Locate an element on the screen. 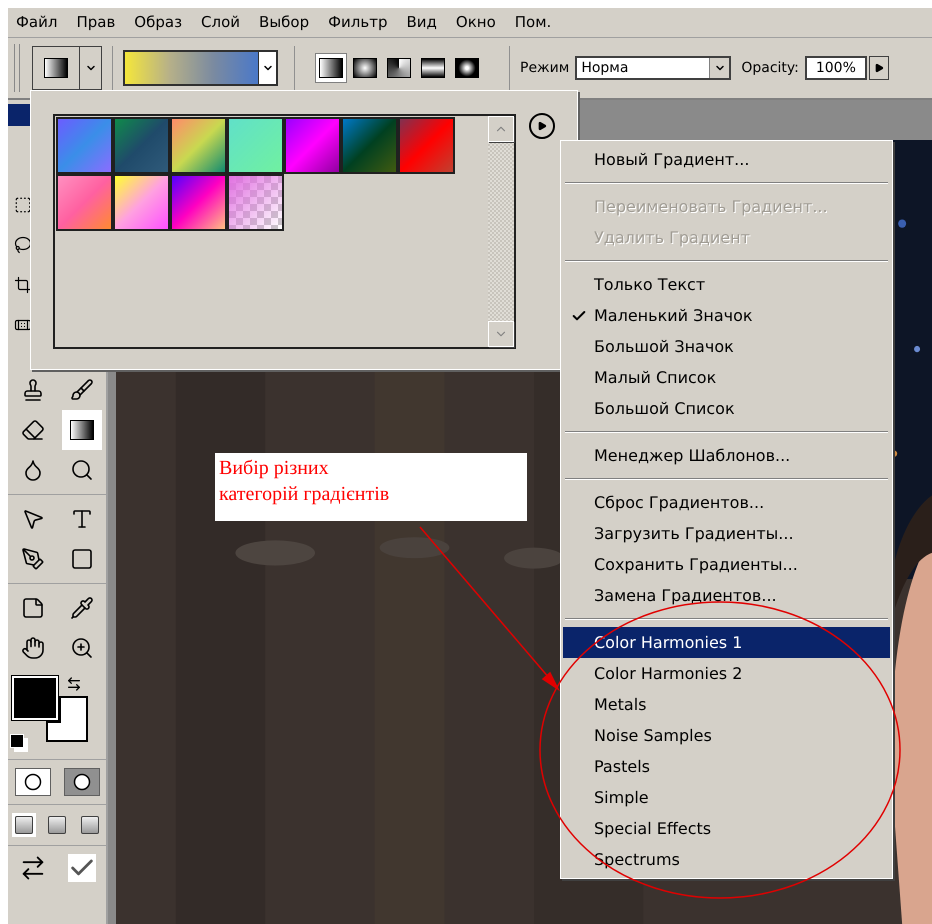 Image resolution: width=932 pixels, height=924 pixels. check-icon is located at coordinates (82, 868).